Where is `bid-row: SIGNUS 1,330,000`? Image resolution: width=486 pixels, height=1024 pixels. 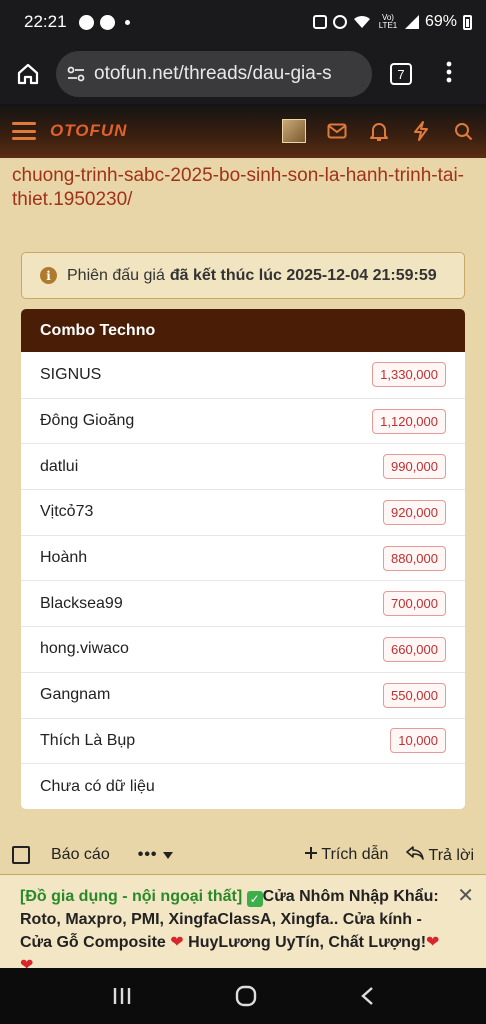
bid-row: SIGNUS 1,330,000 is located at coordinates (243, 375).